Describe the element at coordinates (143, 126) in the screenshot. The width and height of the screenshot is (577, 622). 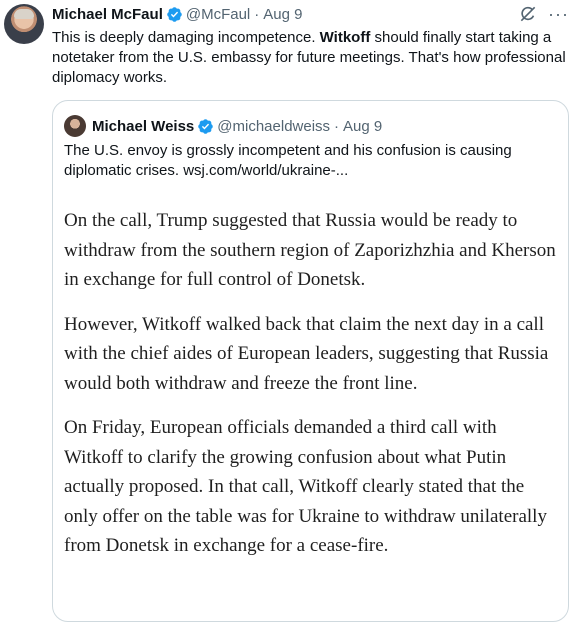
I see `quoted-author-name: Michael Weiss` at that location.